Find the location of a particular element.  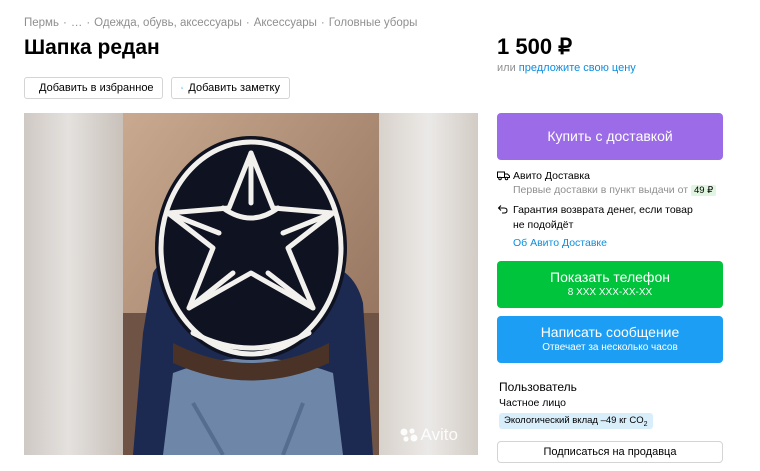

add-note-label: Добавить заметку is located at coordinates (234, 88).